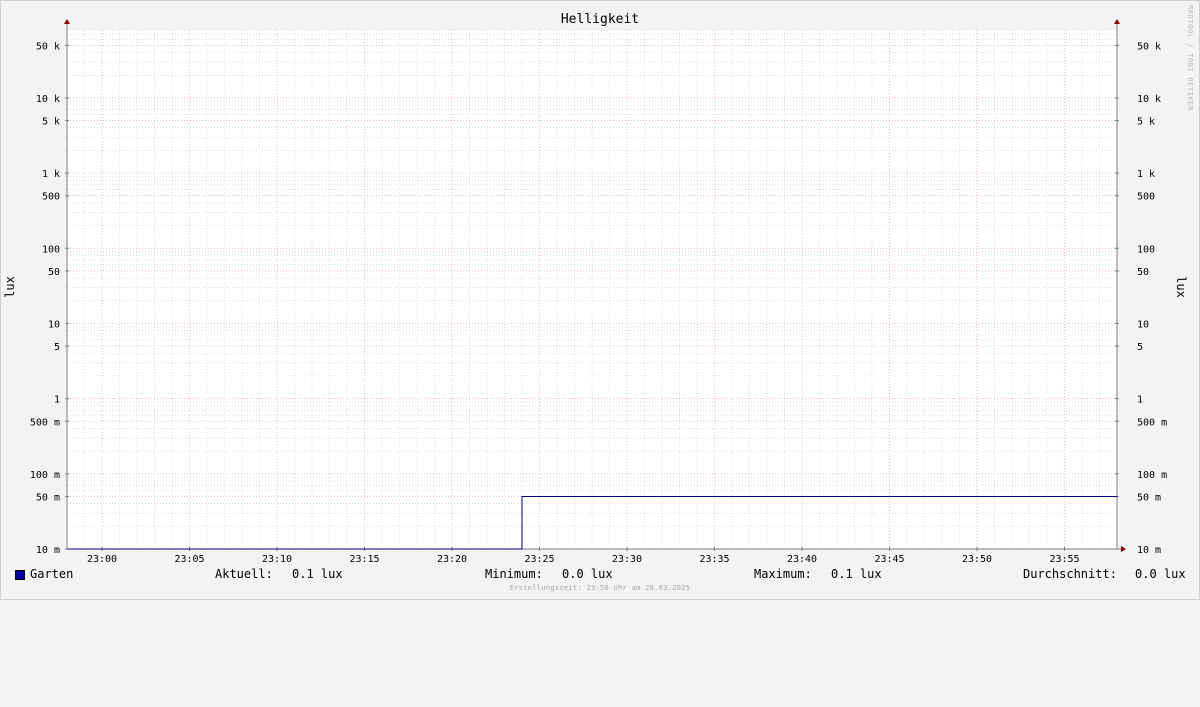  What do you see at coordinates (57, 347) in the screenshot?
I see `y-tick-label-left: 5` at bounding box center [57, 347].